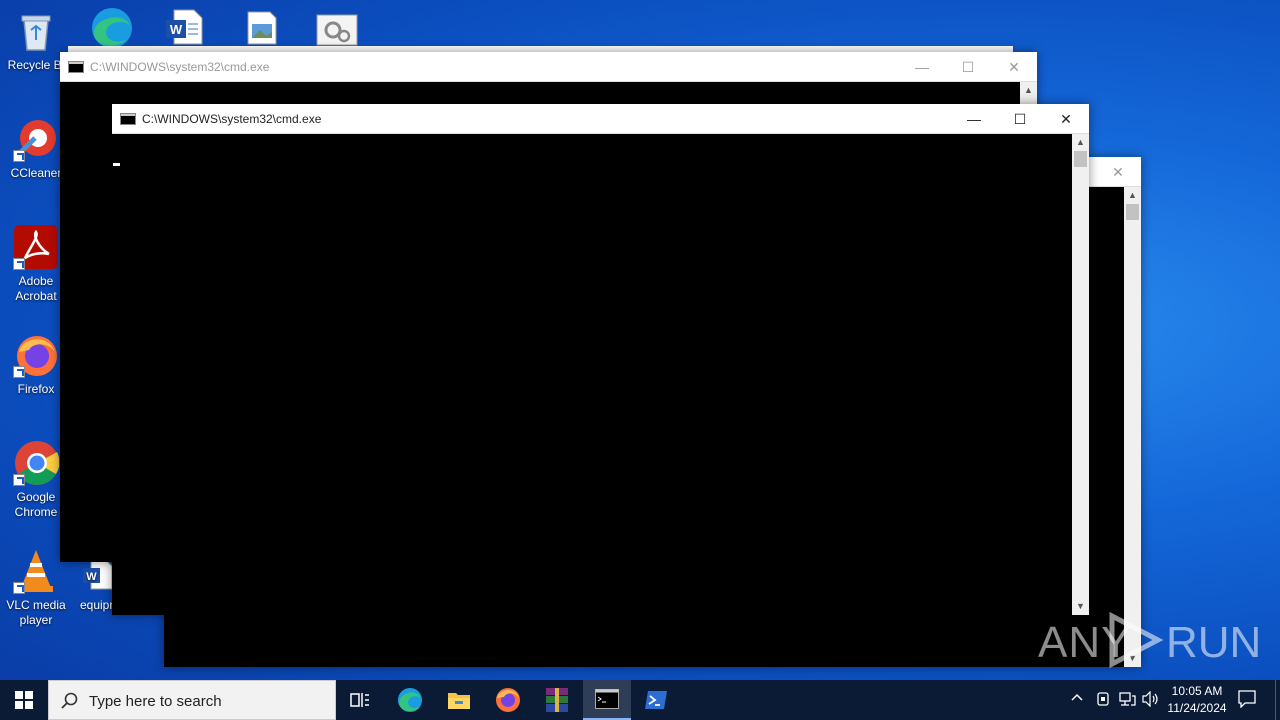  I want to click on taskbar-firefox, so click(508, 700).